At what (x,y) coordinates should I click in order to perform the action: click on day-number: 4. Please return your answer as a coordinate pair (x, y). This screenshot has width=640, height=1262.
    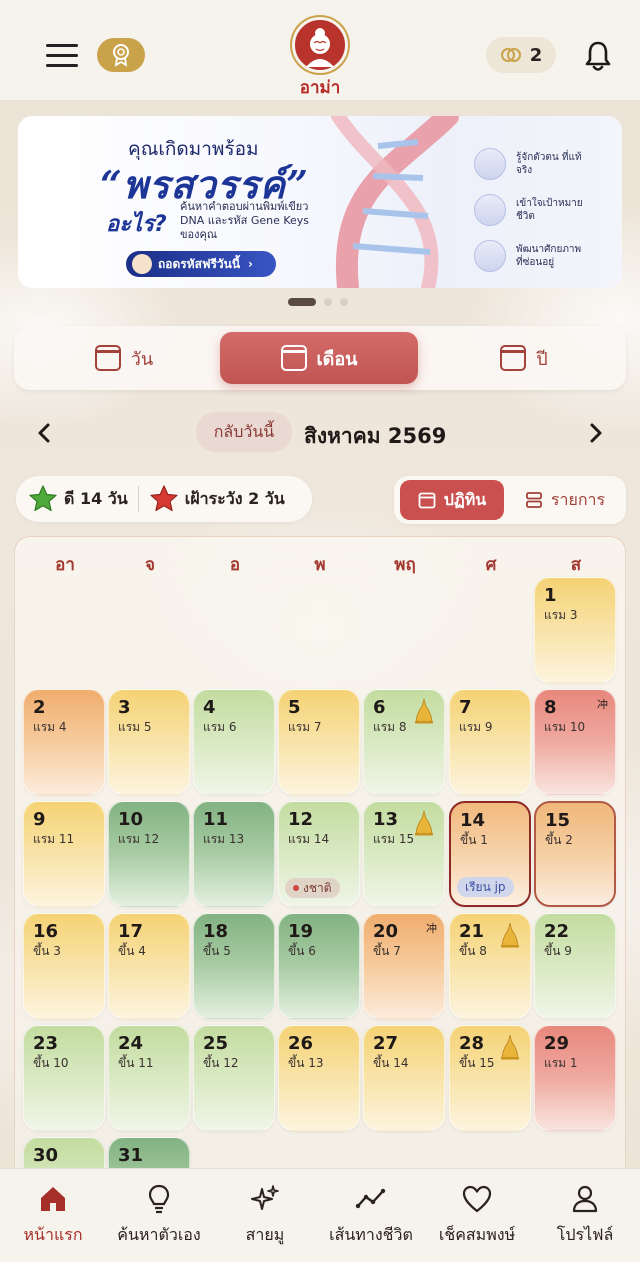
    Looking at the image, I should click on (209, 707).